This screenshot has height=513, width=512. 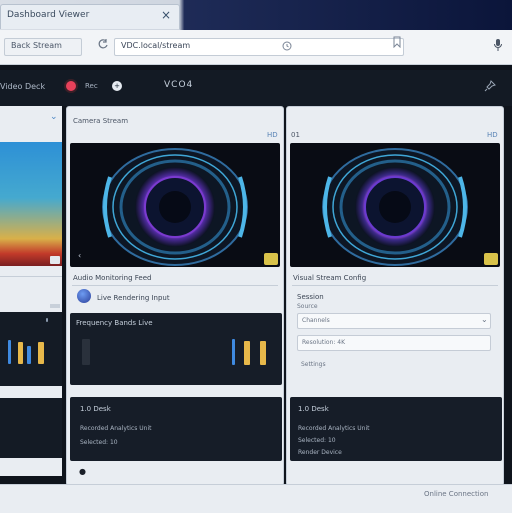 I want to click on thumbnail-image, so click(x=31, y=204).